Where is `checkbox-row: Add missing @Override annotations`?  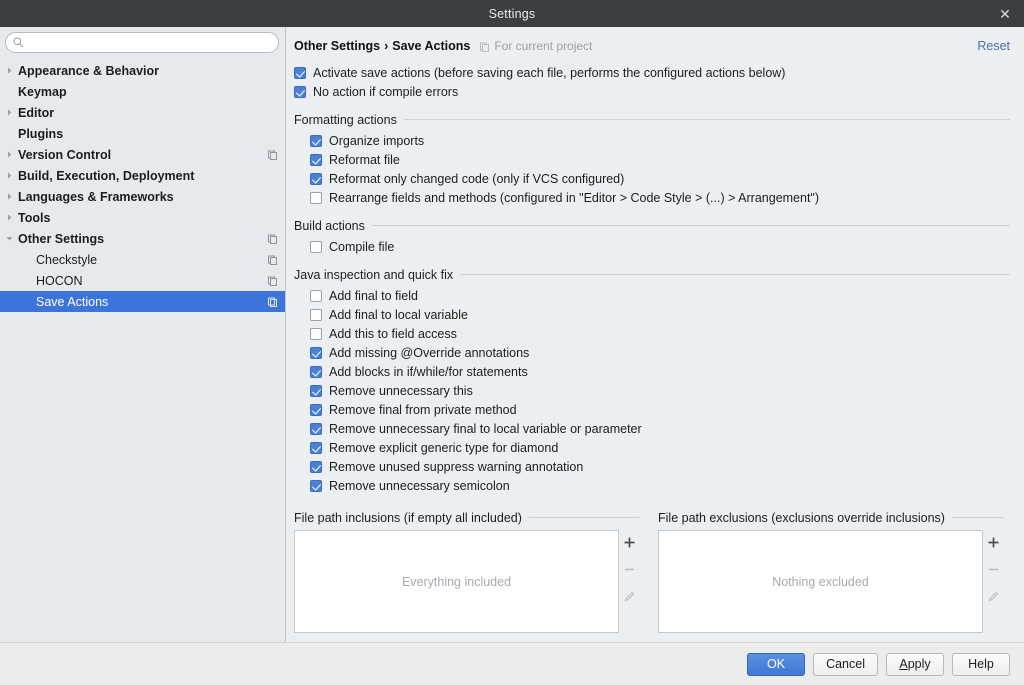 checkbox-row: Add missing @Override annotations is located at coordinates (652, 353).